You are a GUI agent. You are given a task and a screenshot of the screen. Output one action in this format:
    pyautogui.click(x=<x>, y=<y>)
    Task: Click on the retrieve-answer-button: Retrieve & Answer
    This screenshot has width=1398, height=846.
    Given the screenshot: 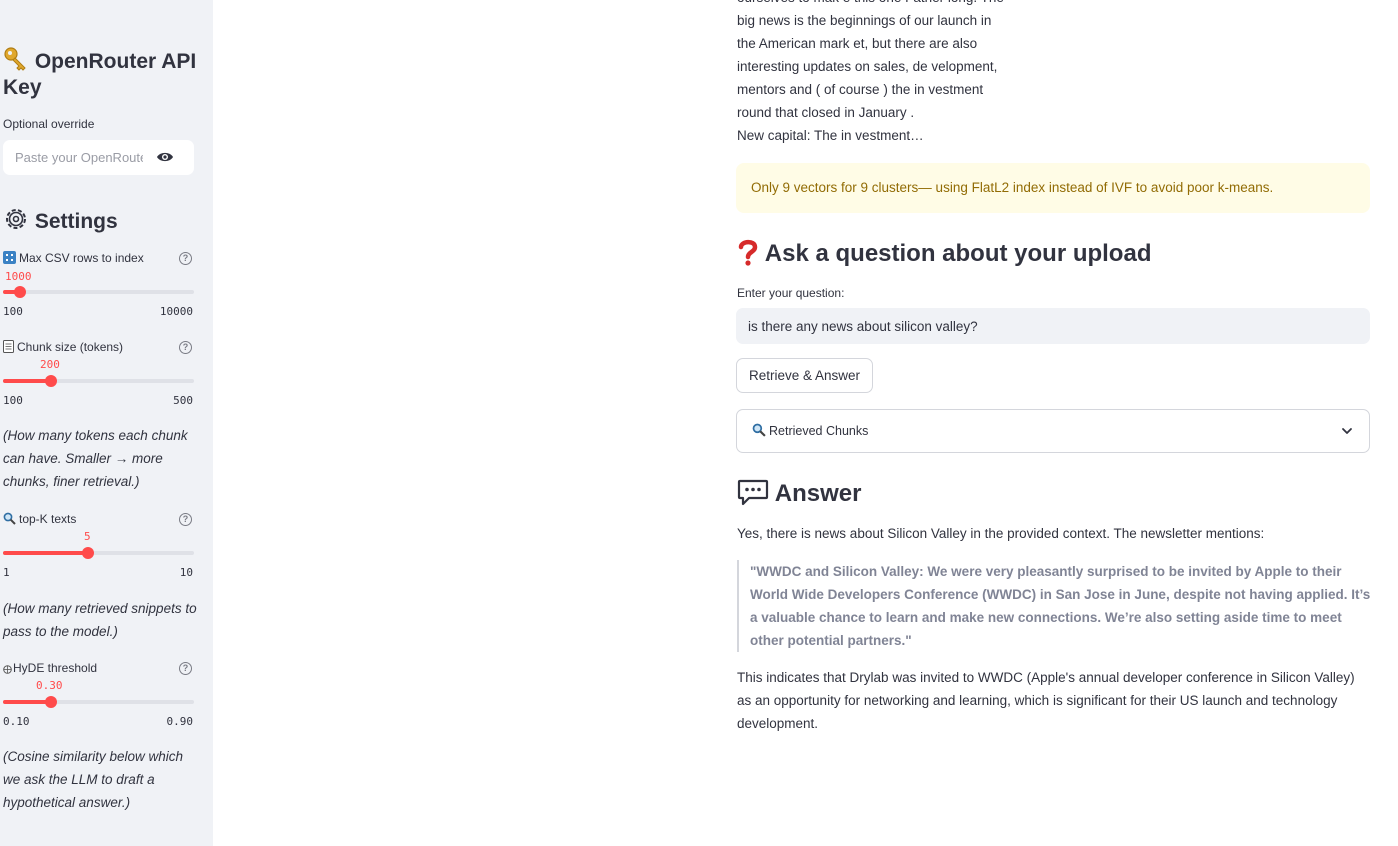 What is the action you would take?
    pyautogui.click(x=805, y=375)
    